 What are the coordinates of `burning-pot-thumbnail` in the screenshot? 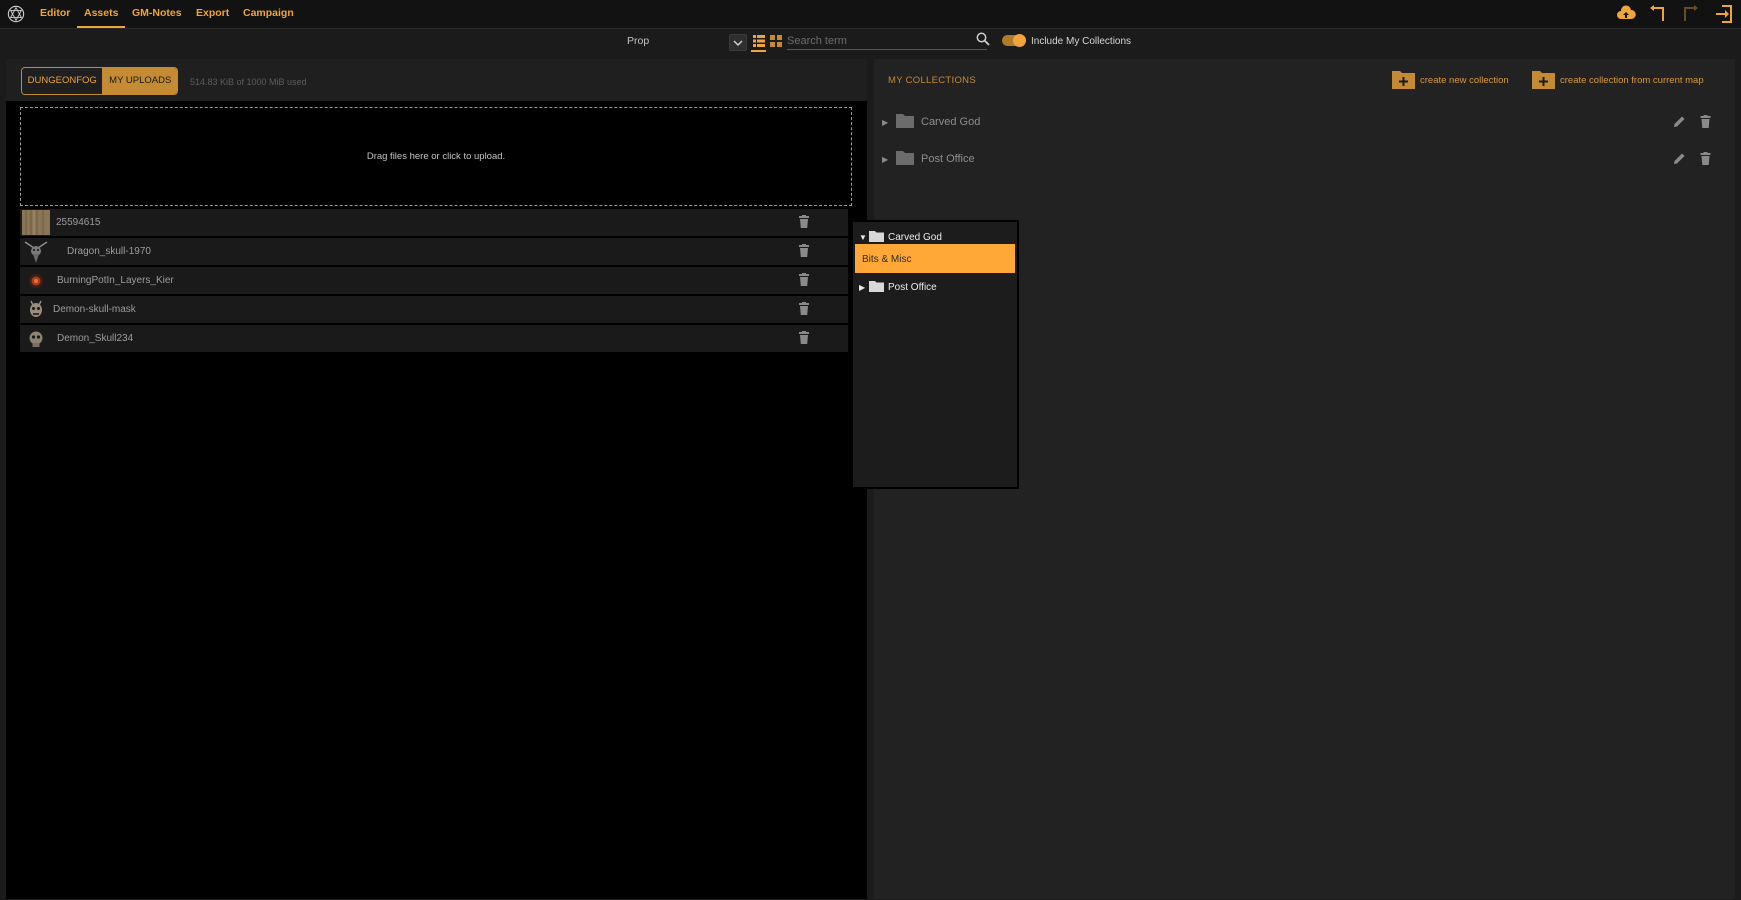 It's located at (36, 281).